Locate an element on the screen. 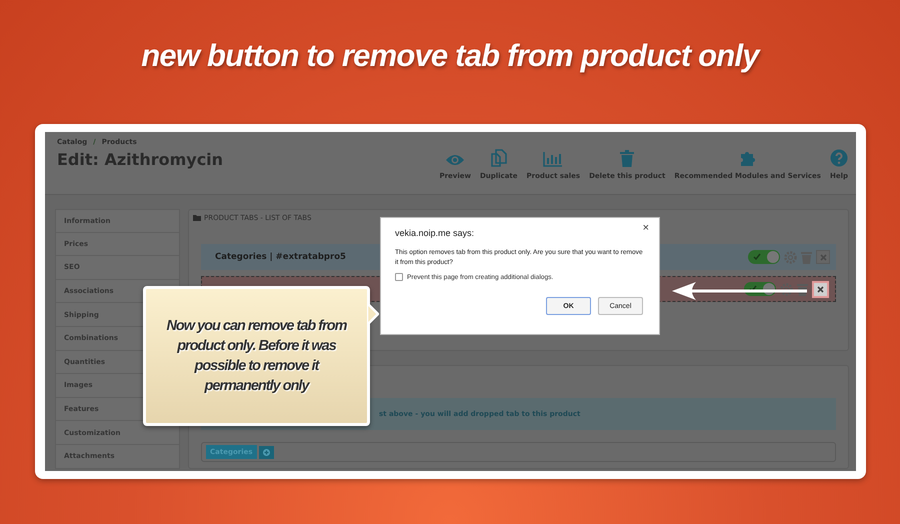 Image resolution: width=900 pixels, height=524 pixels. tab-row-label: Categories | #extratabpro5 is located at coordinates (280, 257).